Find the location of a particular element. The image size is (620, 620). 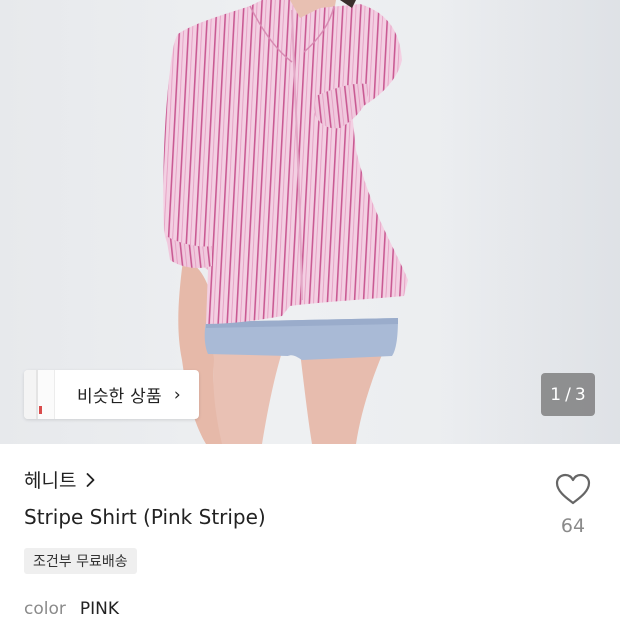

similar-products-button: 비슷한 상품 › is located at coordinates (111, 394).